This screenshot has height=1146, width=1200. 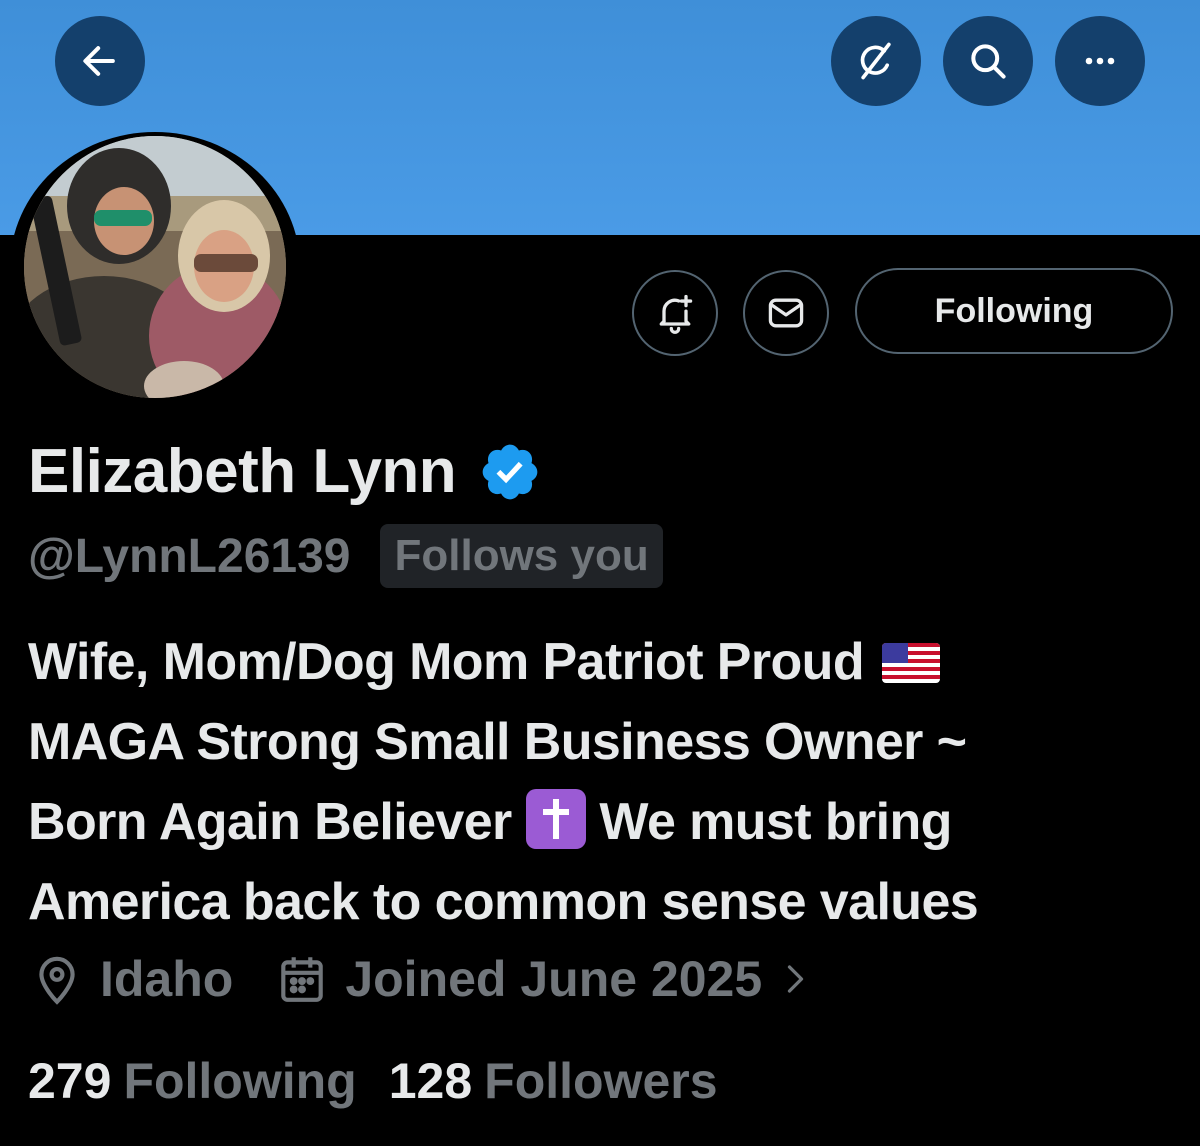 What do you see at coordinates (430, 1081) in the screenshot?
I see `followers-count: 128` at bounding box center [430, 1081].